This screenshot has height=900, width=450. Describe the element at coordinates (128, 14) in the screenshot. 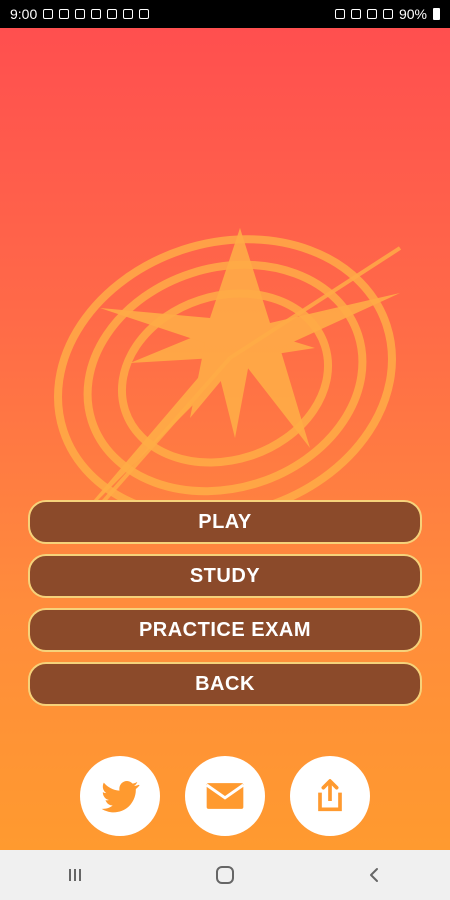

I see `image-icon` at that location.